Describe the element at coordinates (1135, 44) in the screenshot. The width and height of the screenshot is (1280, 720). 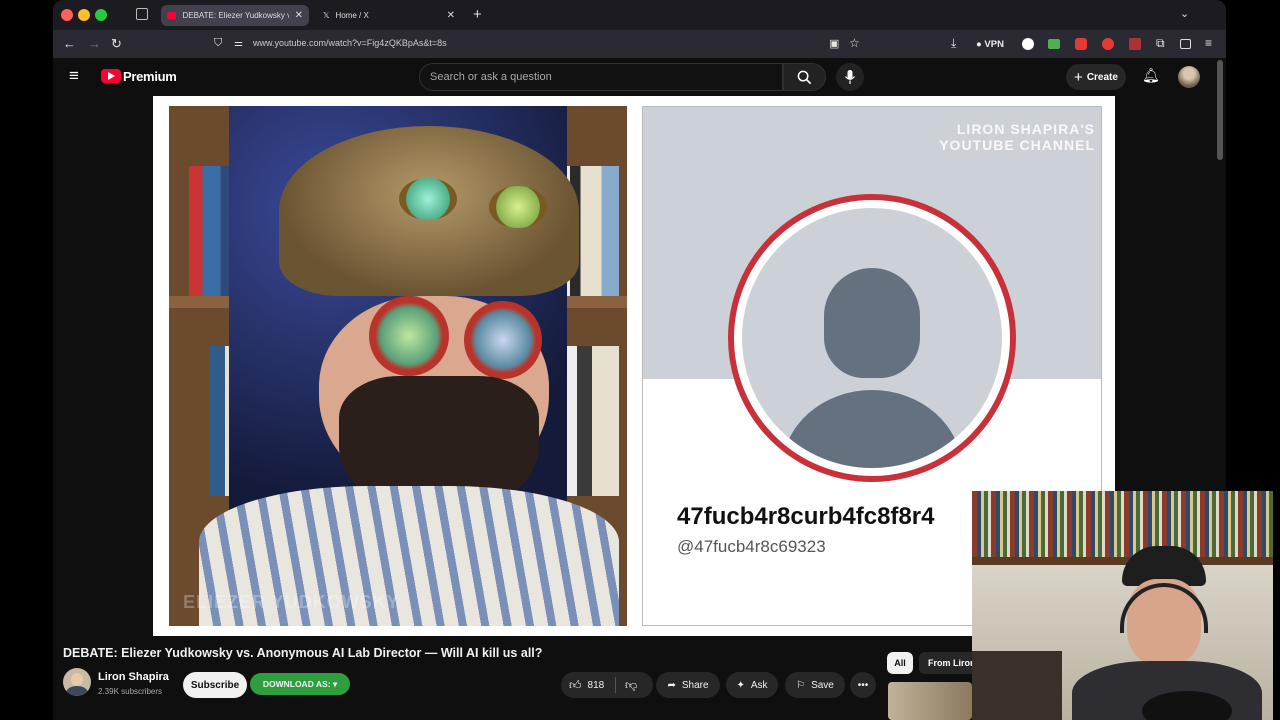
I see `extension-grid-icon` at that location.